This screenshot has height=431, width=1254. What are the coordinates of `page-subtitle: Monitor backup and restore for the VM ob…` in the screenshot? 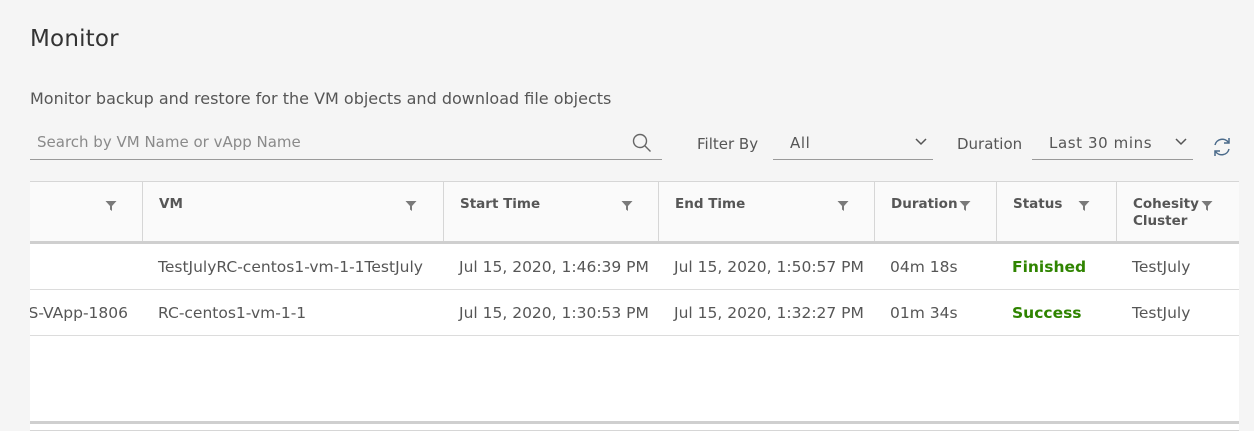 It's located at (321, 98).